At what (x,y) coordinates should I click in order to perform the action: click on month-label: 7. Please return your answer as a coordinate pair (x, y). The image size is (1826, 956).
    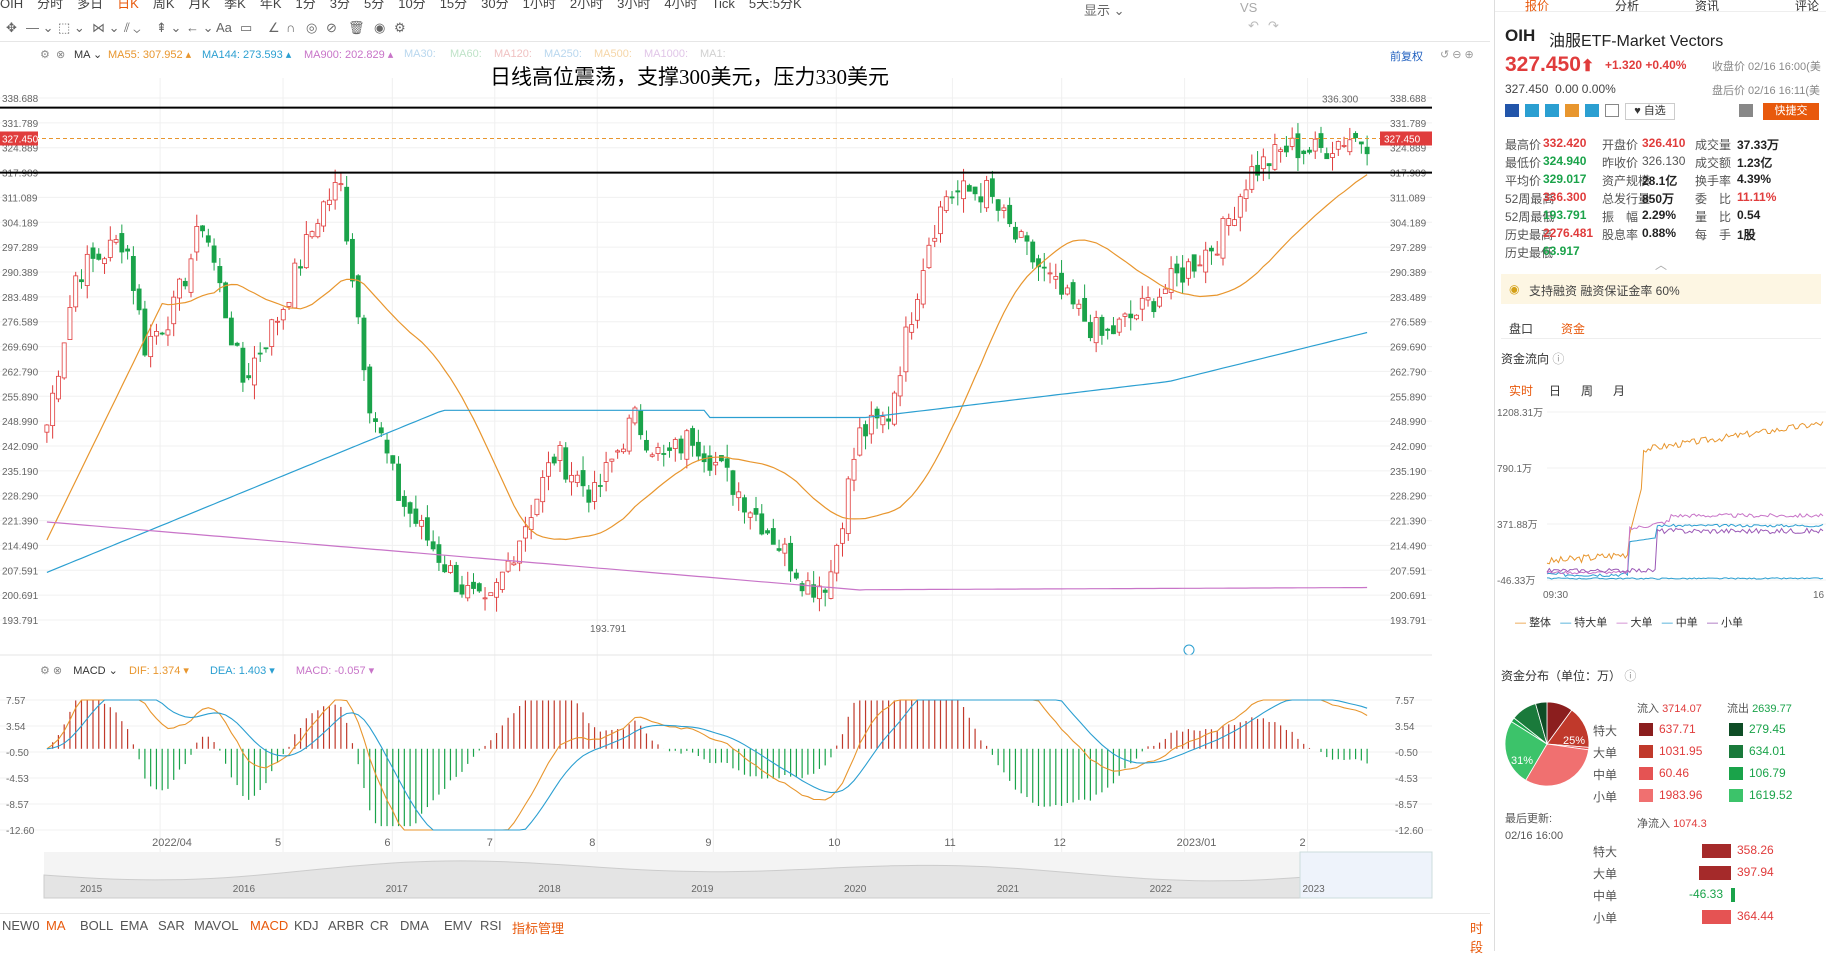
    Looking at the image, I should click on (490, 843).